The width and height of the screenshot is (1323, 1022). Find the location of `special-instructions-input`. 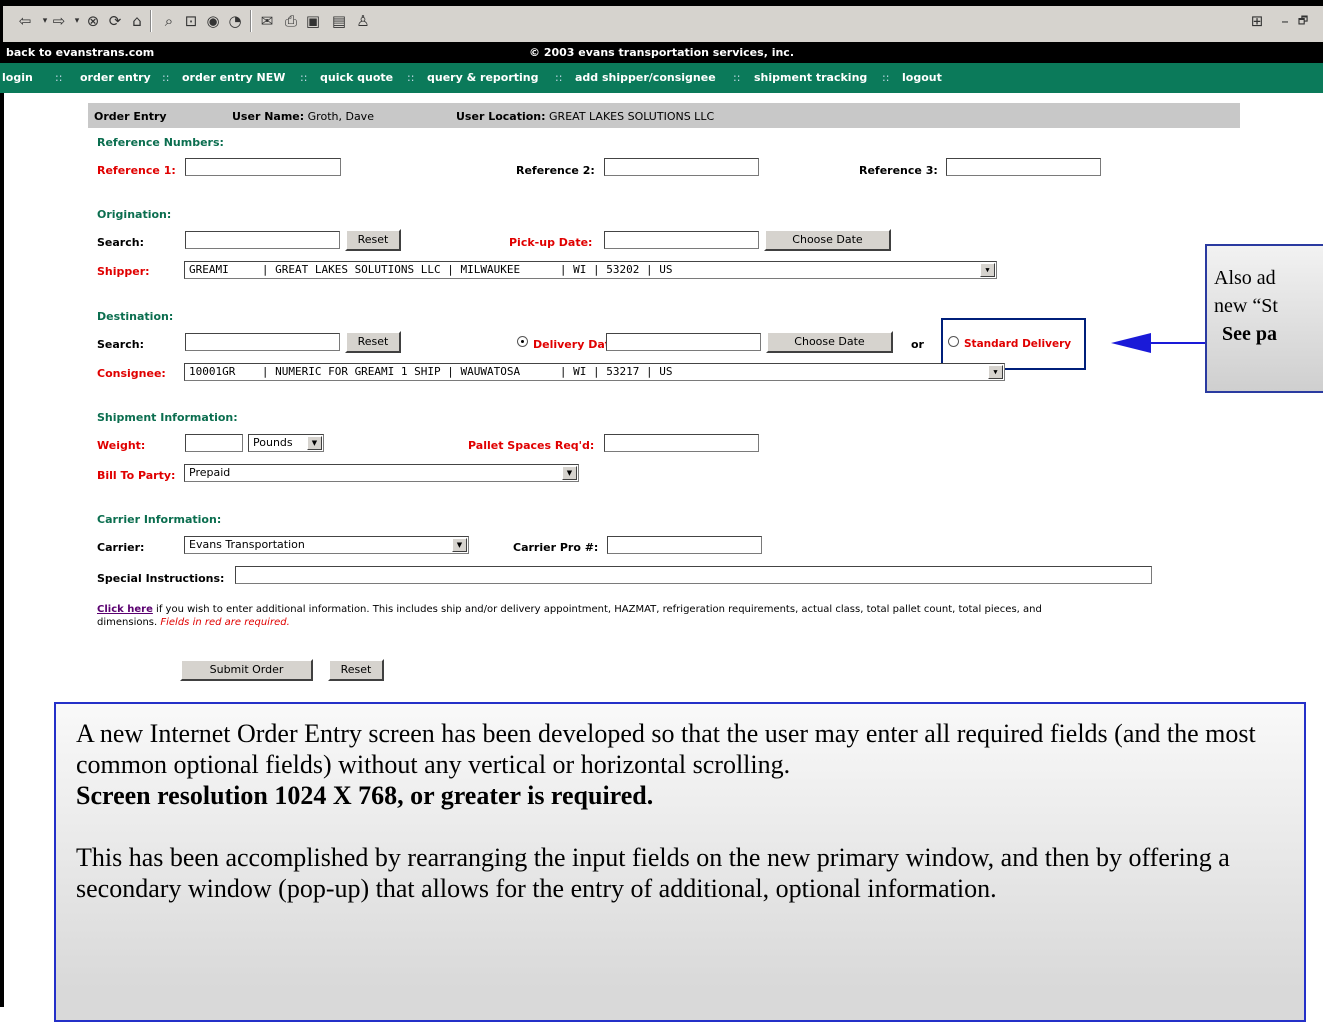

special-instructions-input is located at coordinates (693, 575).